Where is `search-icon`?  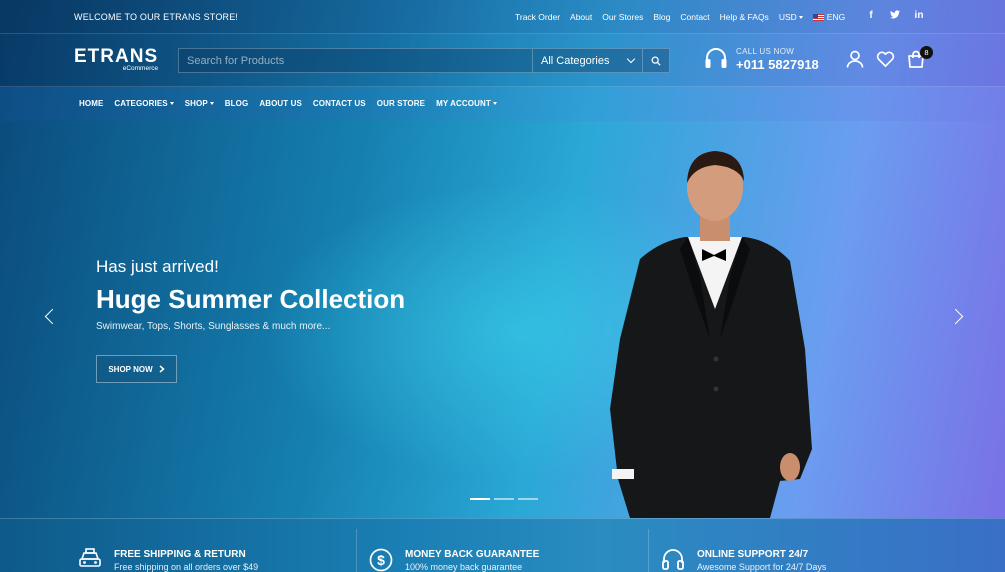
search-icon is located at coordinates (656, 61).